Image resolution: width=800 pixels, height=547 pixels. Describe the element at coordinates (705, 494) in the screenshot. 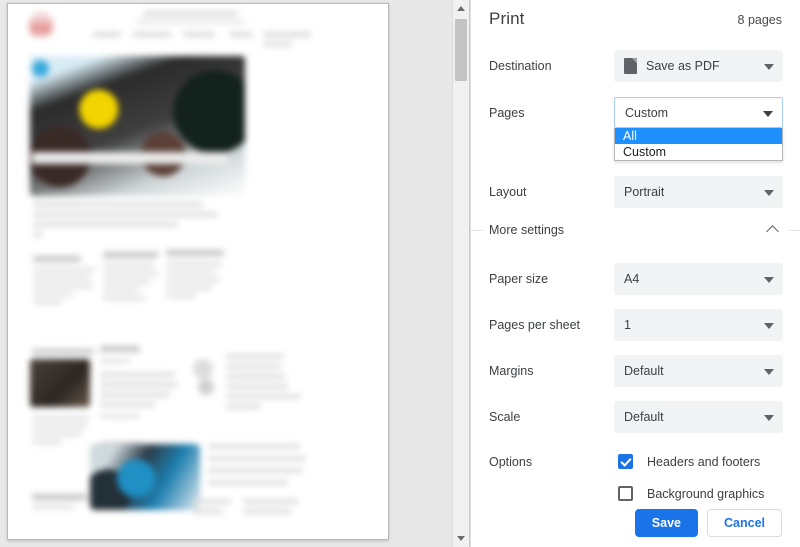

I see `background-graphics-label: Background graphics` at that location.